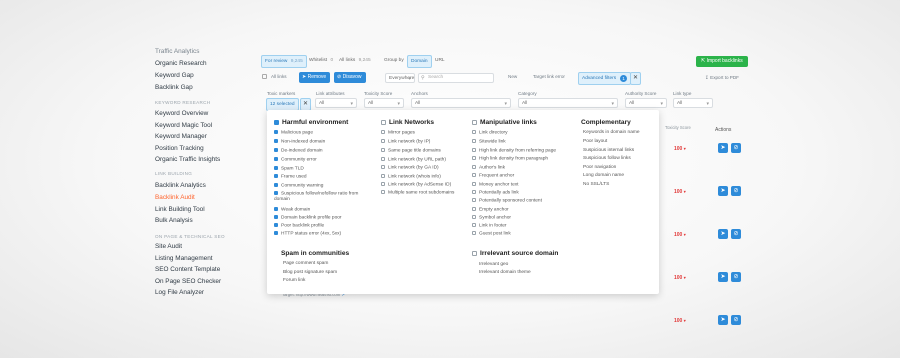 The image size is (900, 358). I want to click on sidebar-item-seo-content-template: SEO Content Template, so click(187, 269).